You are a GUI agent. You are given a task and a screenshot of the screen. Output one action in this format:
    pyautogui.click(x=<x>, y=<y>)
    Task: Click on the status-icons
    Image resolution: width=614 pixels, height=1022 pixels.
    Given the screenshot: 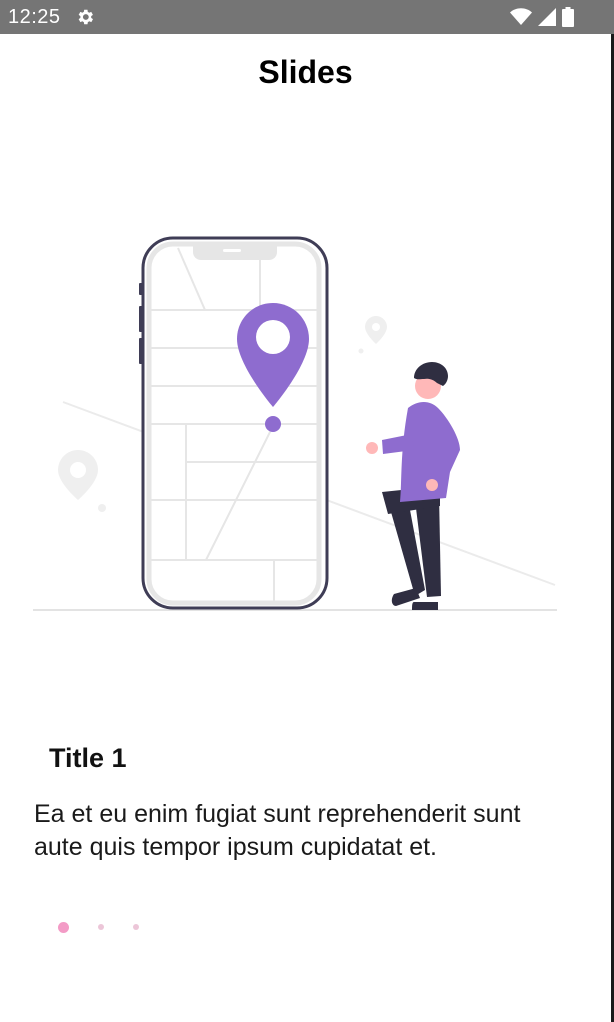 What is the action you would take?
    pyautogui.click(x=558, y=17)
    